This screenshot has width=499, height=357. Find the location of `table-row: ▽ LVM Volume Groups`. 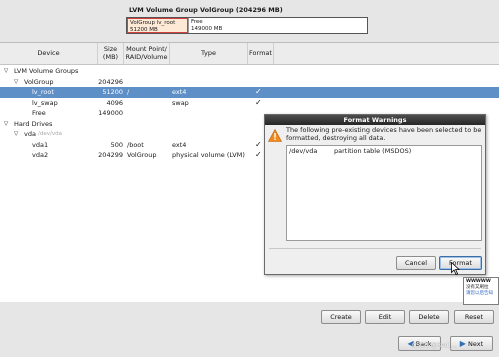

table-row: ▽ LVM Volume Groups is located at coordinates (249, 71).